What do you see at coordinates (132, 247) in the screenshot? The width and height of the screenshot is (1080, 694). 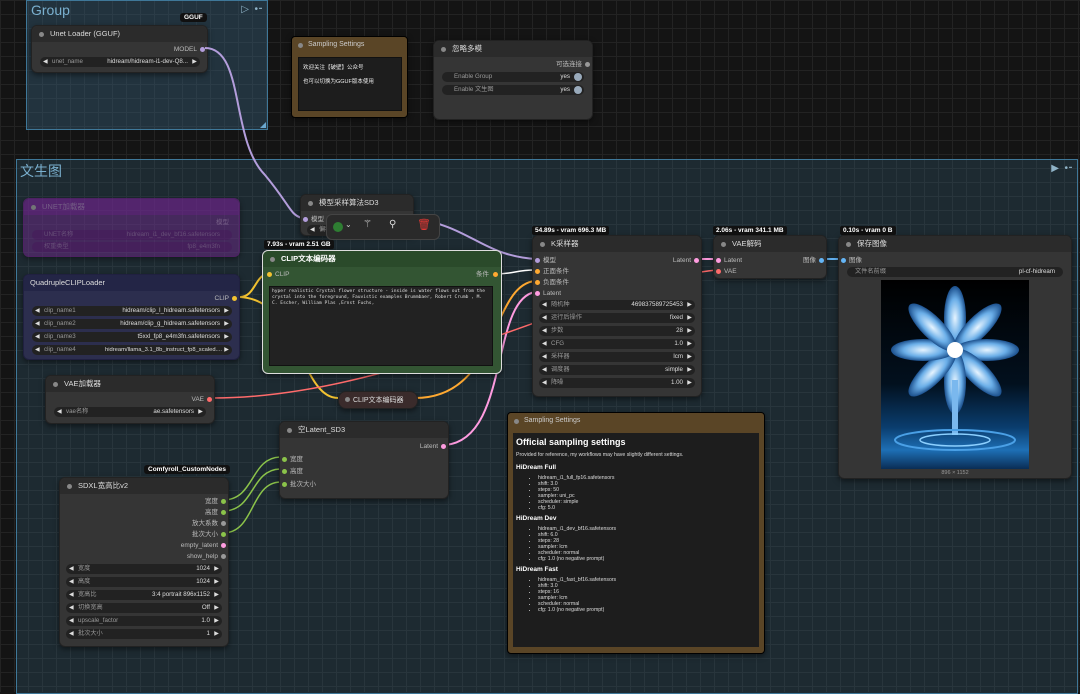 I see `weight-type-widget: 权重类型 fp8_e4m3fn` at bounding box center [132, 247].